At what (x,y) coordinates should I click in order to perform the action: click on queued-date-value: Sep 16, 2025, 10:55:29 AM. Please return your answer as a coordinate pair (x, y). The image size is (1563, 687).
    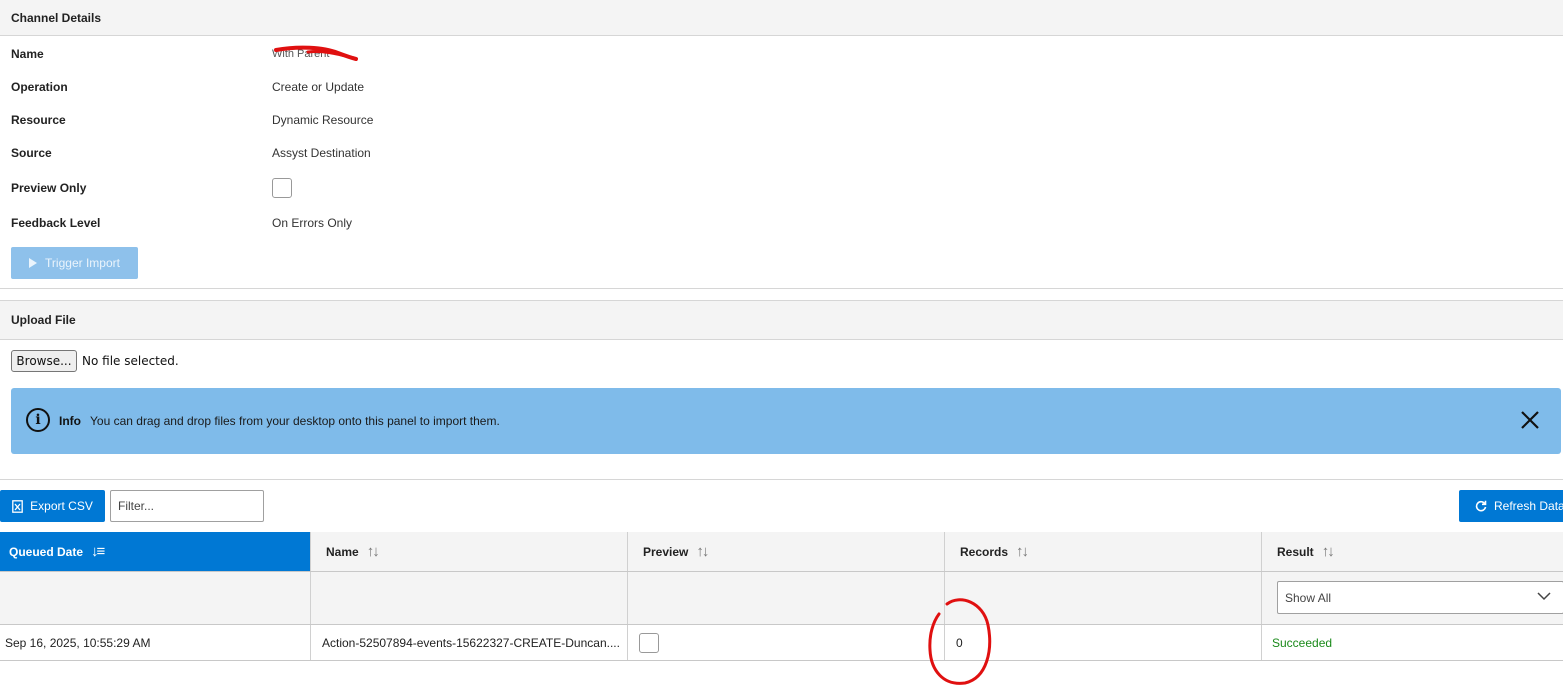
    Looking at the image, I should click on (78, 642).